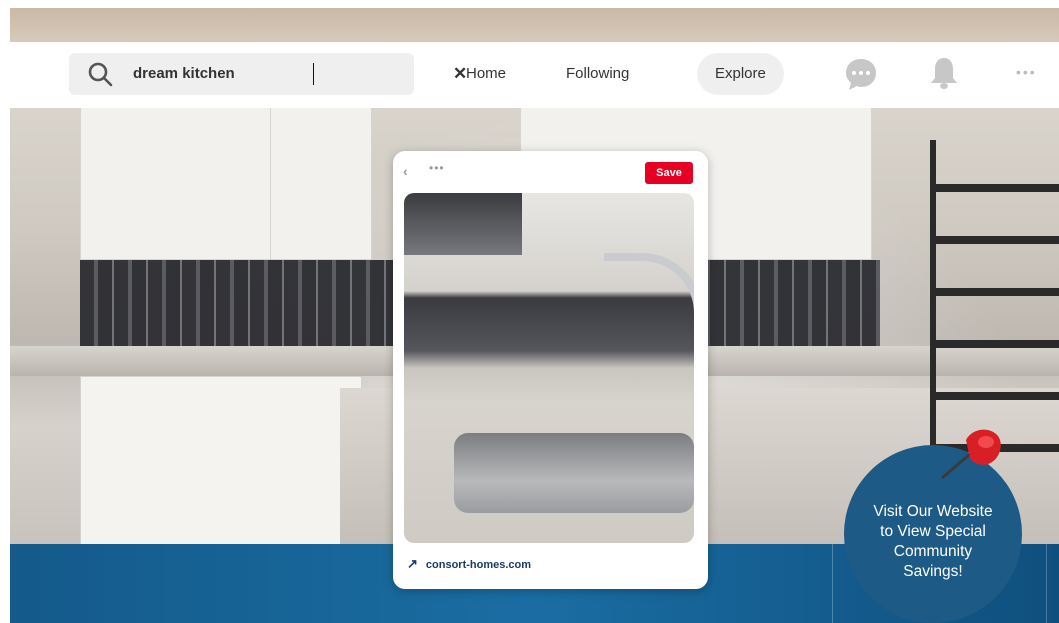 The image size is (1059, 623). What do you see at coordinates (669, 173) in the screenshot?
I see `save-button: Save` at bounding box center [669, 173].